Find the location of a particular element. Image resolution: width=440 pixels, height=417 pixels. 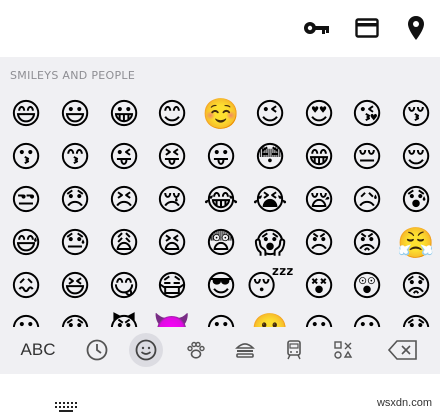

card-icon is located at coordinates (367, 28).